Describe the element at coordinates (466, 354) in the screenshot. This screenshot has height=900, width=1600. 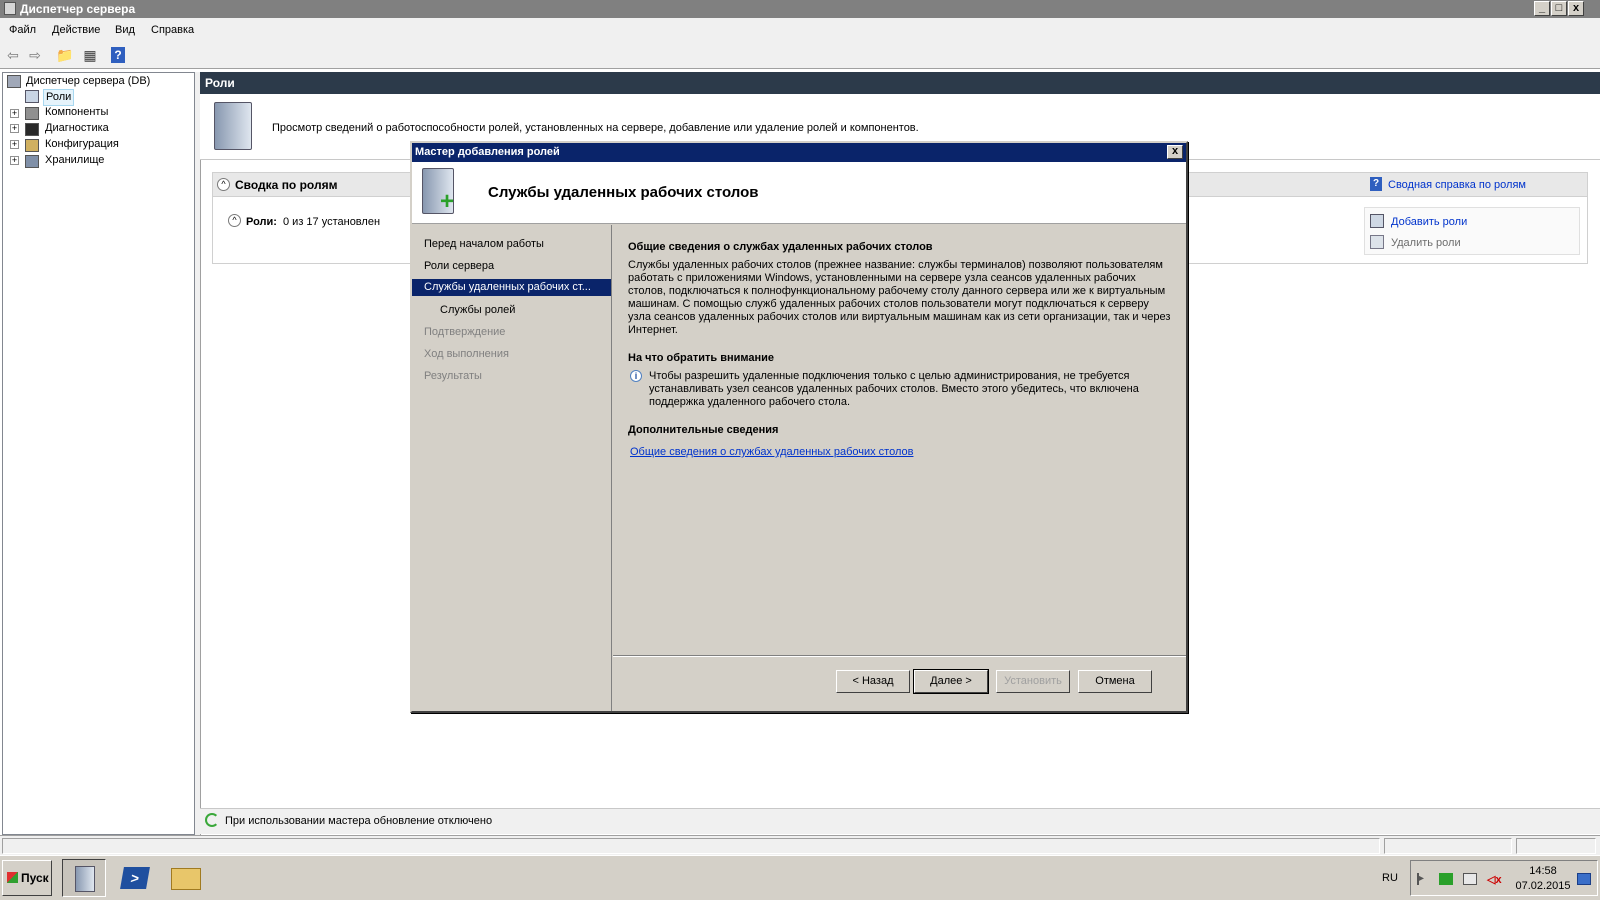
I see `wizard-step-progress: Ход выполнения` at that location.